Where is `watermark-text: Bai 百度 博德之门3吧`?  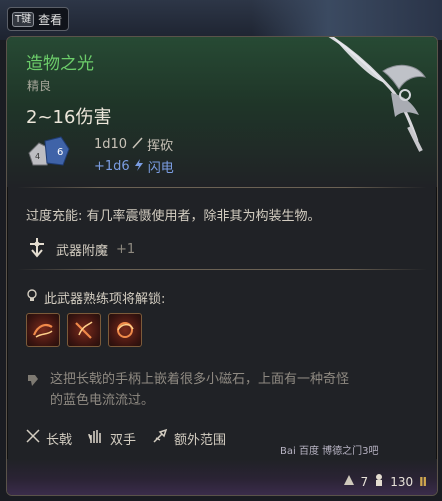
watermark-text: Bai 百度 博德之门3吧 is located at coordinates (329, 451).